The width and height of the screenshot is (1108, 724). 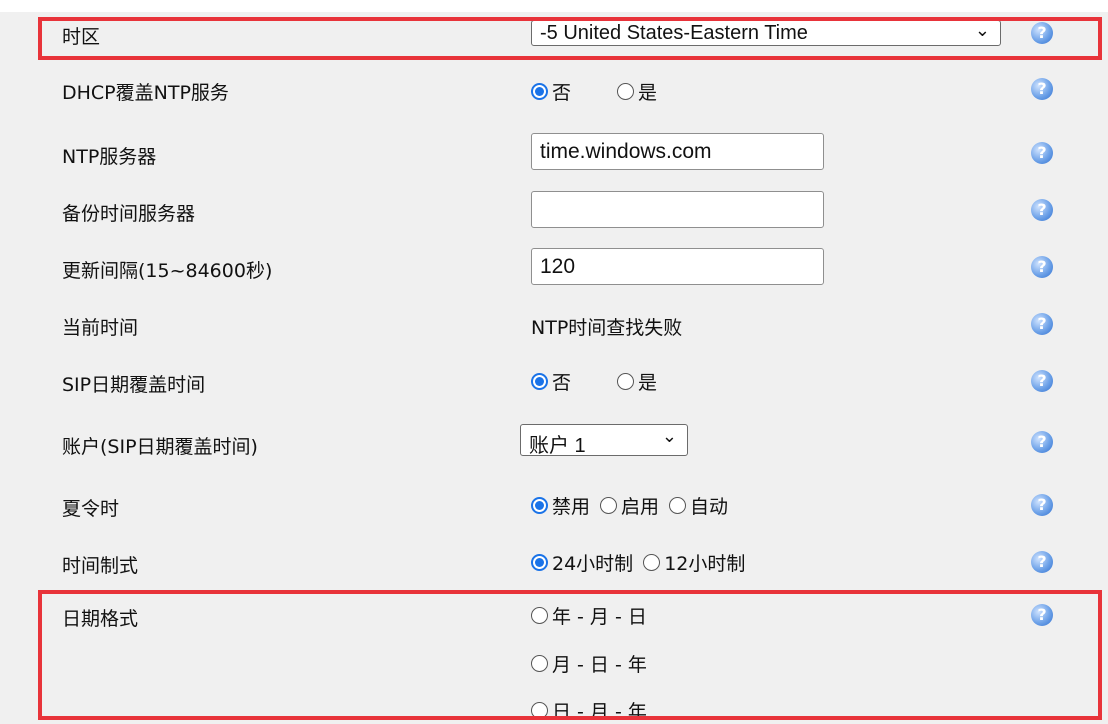 I want to click on sip-date-radio-group: 否 是, so click(x=594, y=381).